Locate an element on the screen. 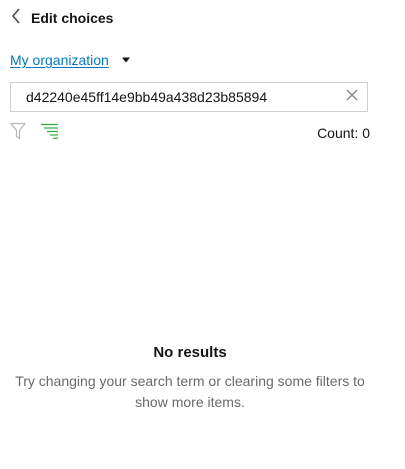 The width and height of the screenshot is (405, 469). filter-button is located at coordinates (18, 133).